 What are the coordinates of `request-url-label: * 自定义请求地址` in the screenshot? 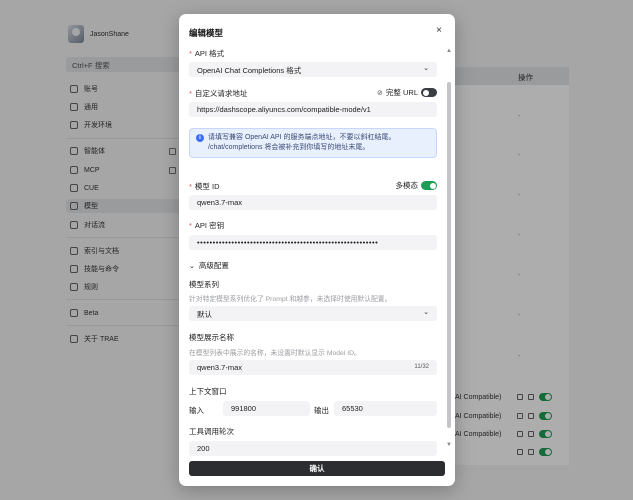 It's located at (218, 93).